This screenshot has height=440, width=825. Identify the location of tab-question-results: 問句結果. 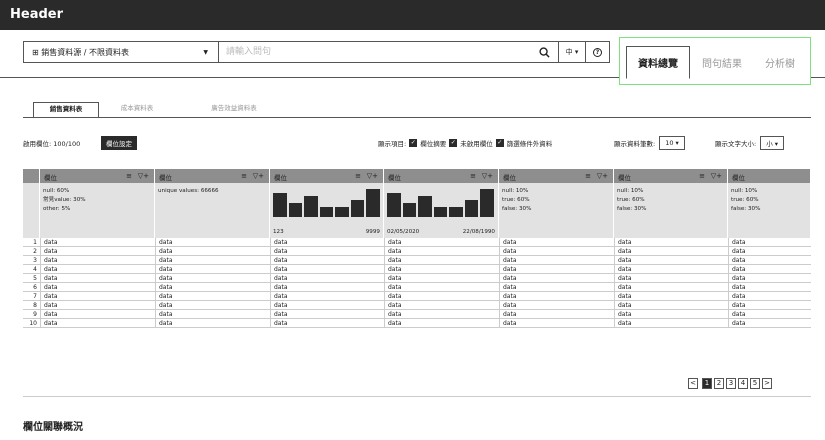
(722, 62).